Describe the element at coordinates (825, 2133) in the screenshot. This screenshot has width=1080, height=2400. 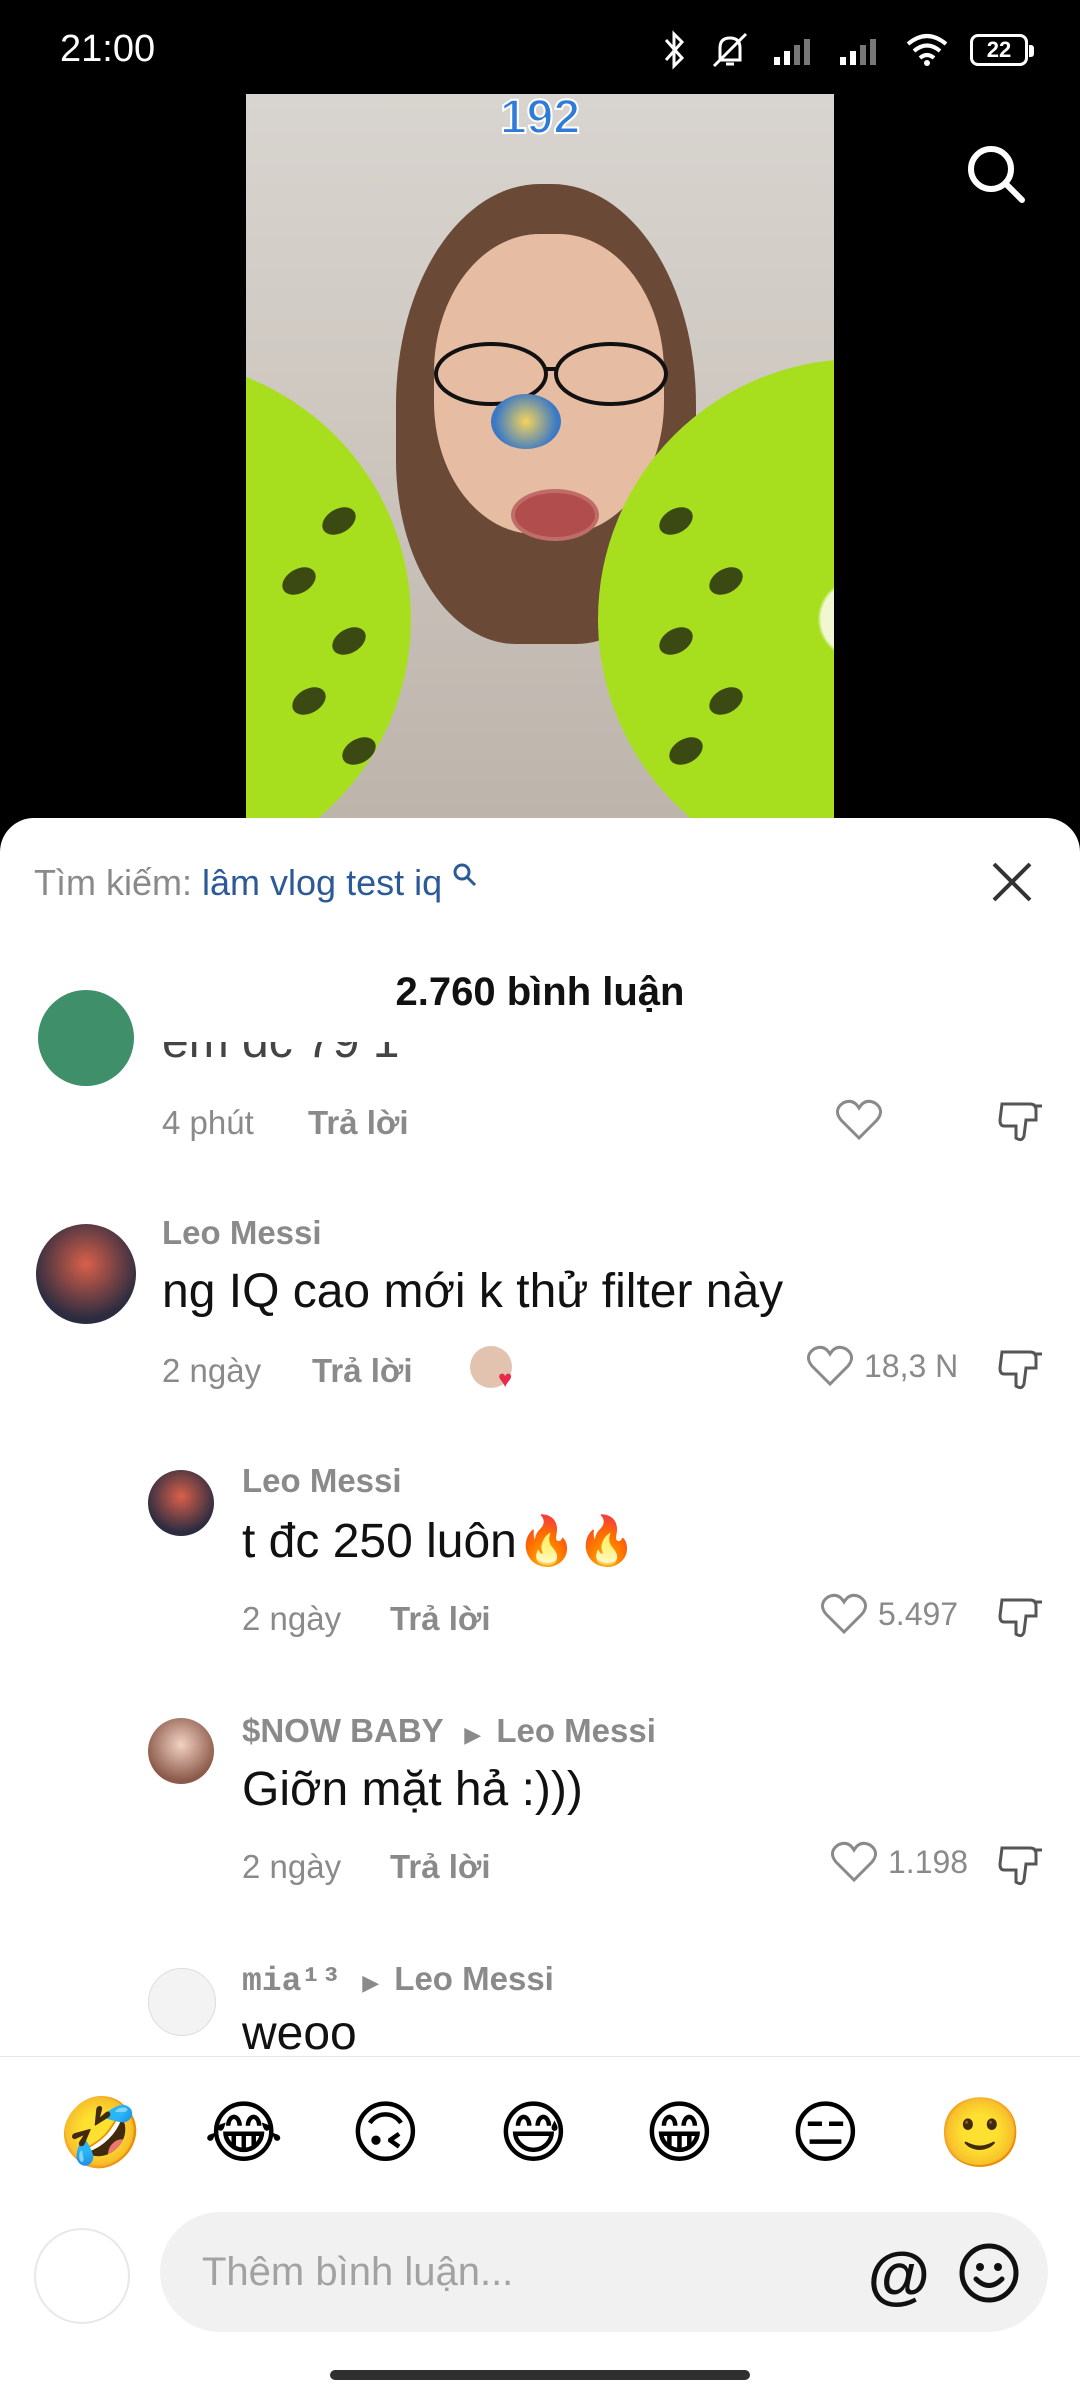
I see `emoji-expressionless: 😑` at that location.